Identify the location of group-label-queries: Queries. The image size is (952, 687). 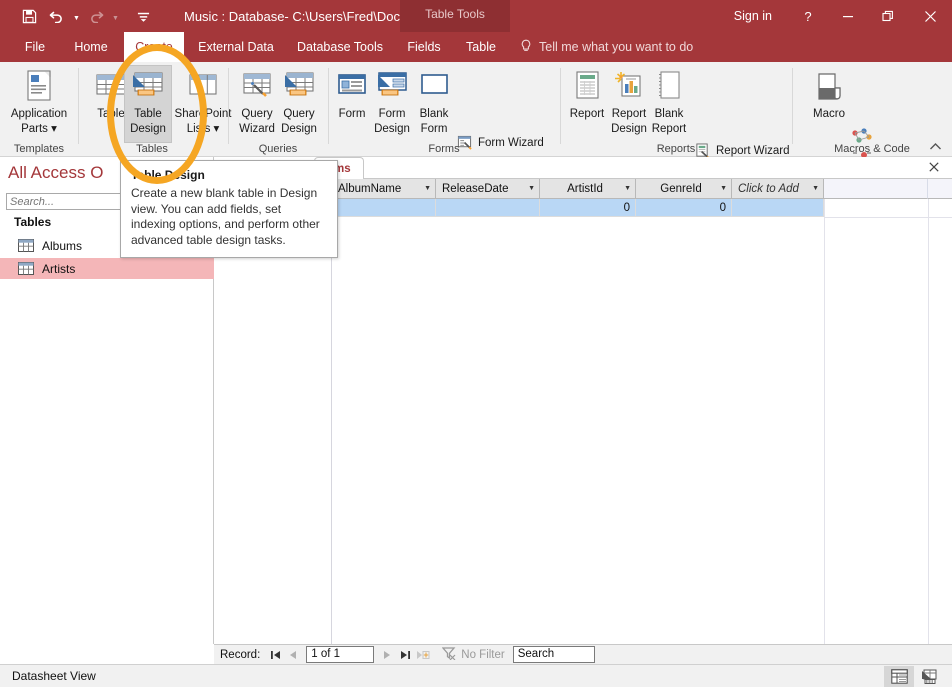
(278, 149).